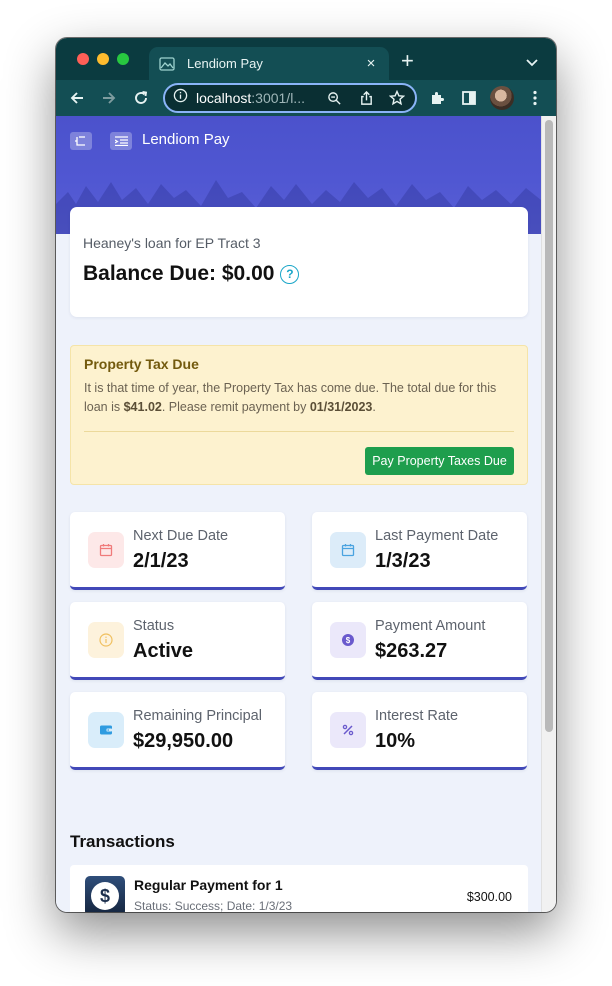 The height and width of the screenshot is (986, 612). Describe the element at coordinates (77, 98) in the screenshot. I see `back-arrow-icon` at that location.